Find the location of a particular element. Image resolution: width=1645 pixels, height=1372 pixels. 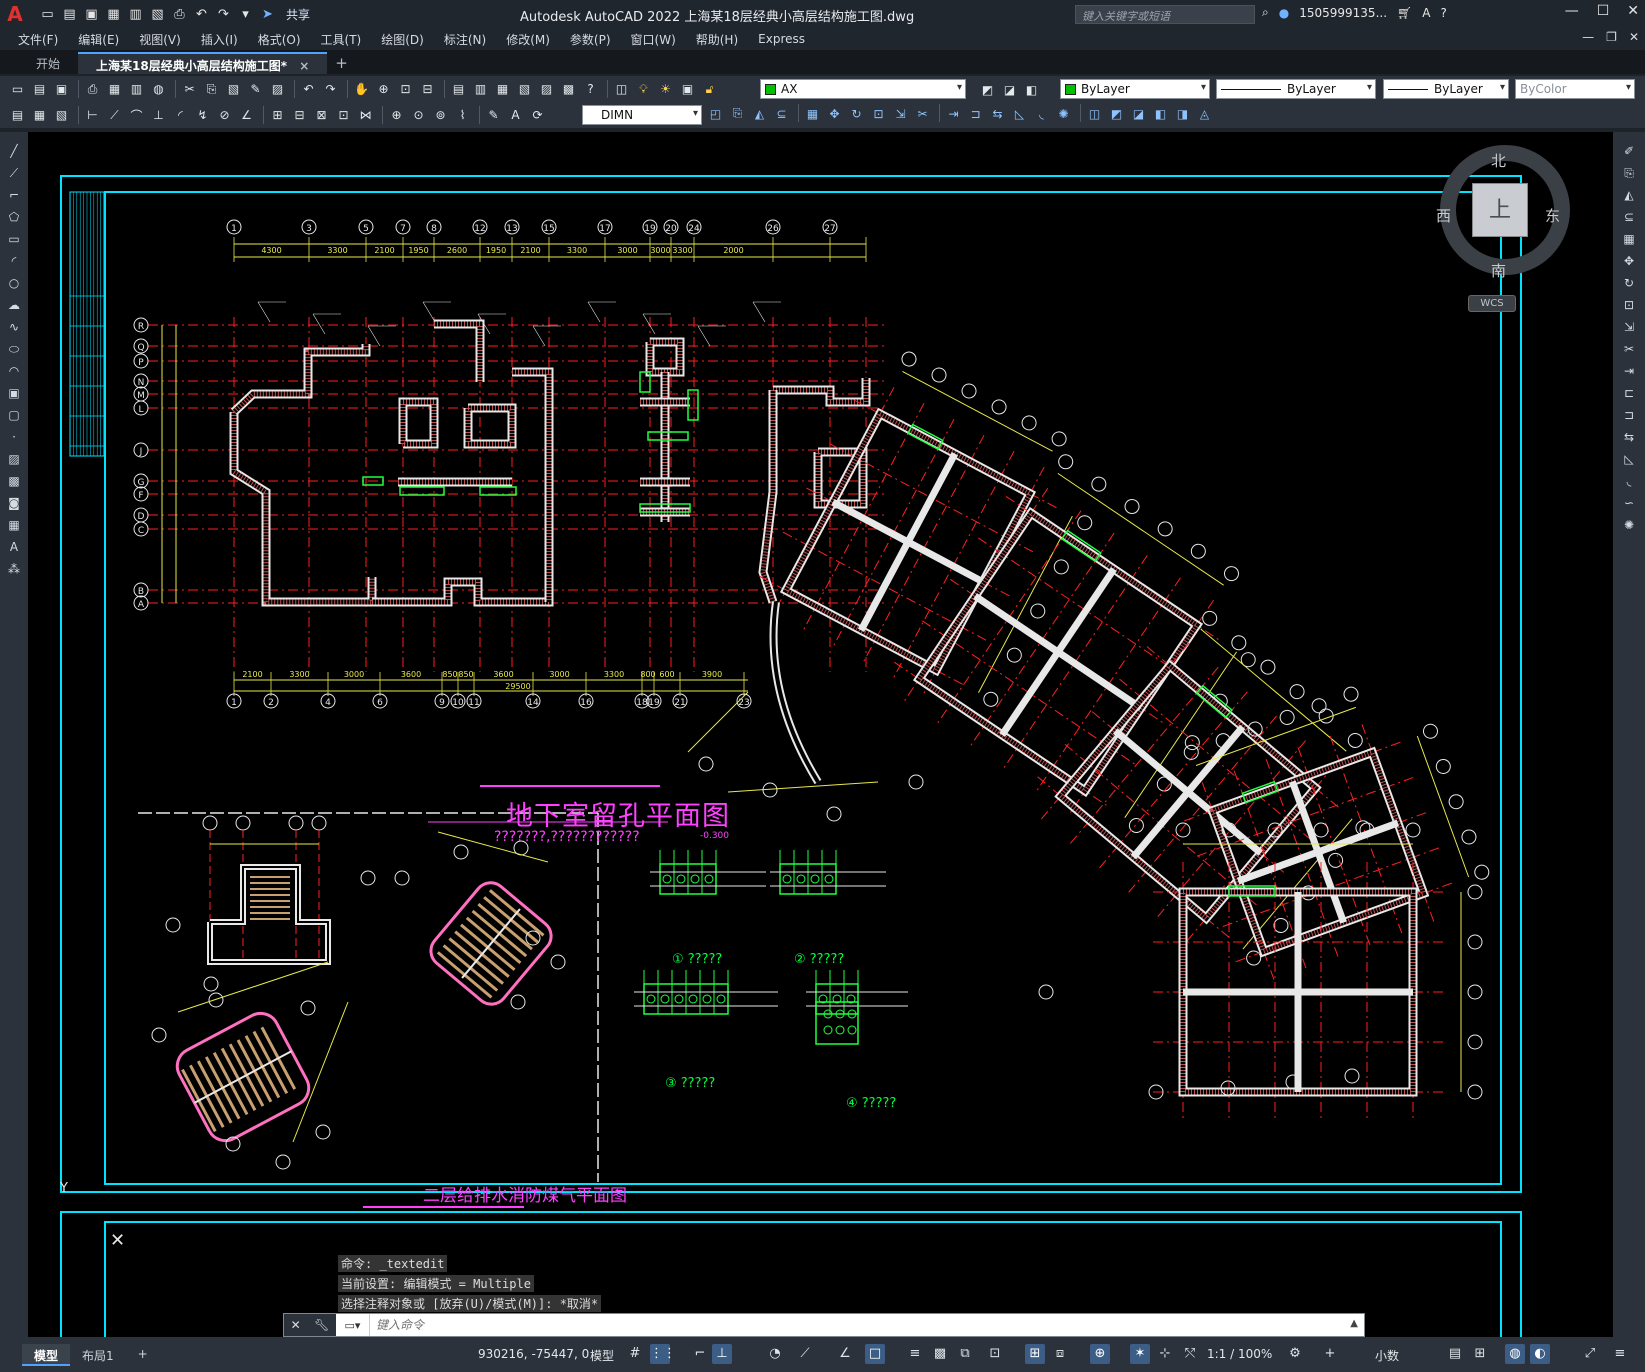

layer-iso-icon: ◫ is located at coordinates (1094, 113).